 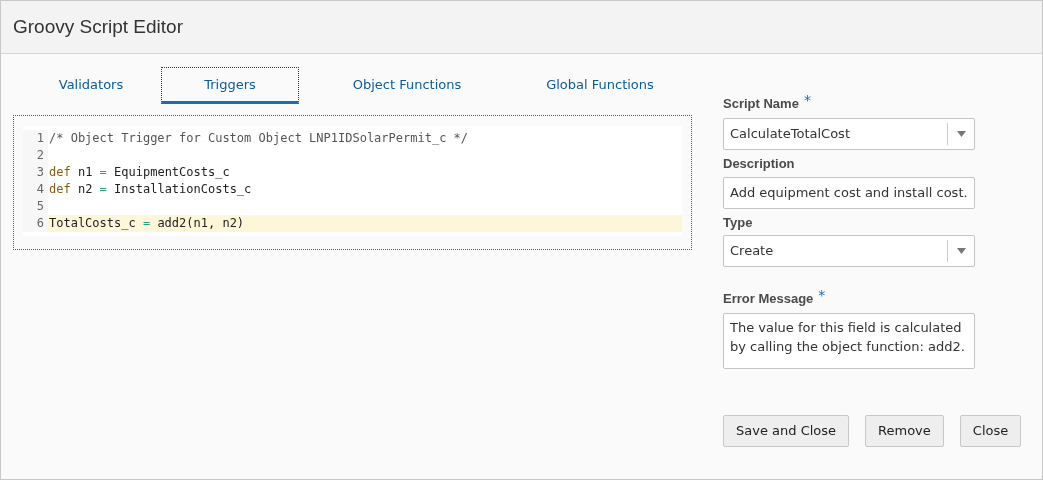 I want to click on line-number: 6, so click(x=35, y=223).